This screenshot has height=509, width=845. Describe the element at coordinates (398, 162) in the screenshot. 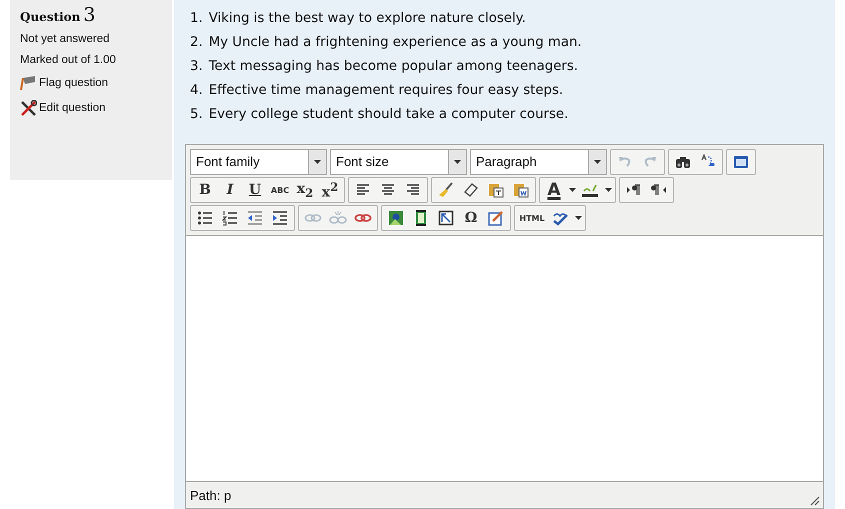

I see `dropdown-select: Font size` at that location.